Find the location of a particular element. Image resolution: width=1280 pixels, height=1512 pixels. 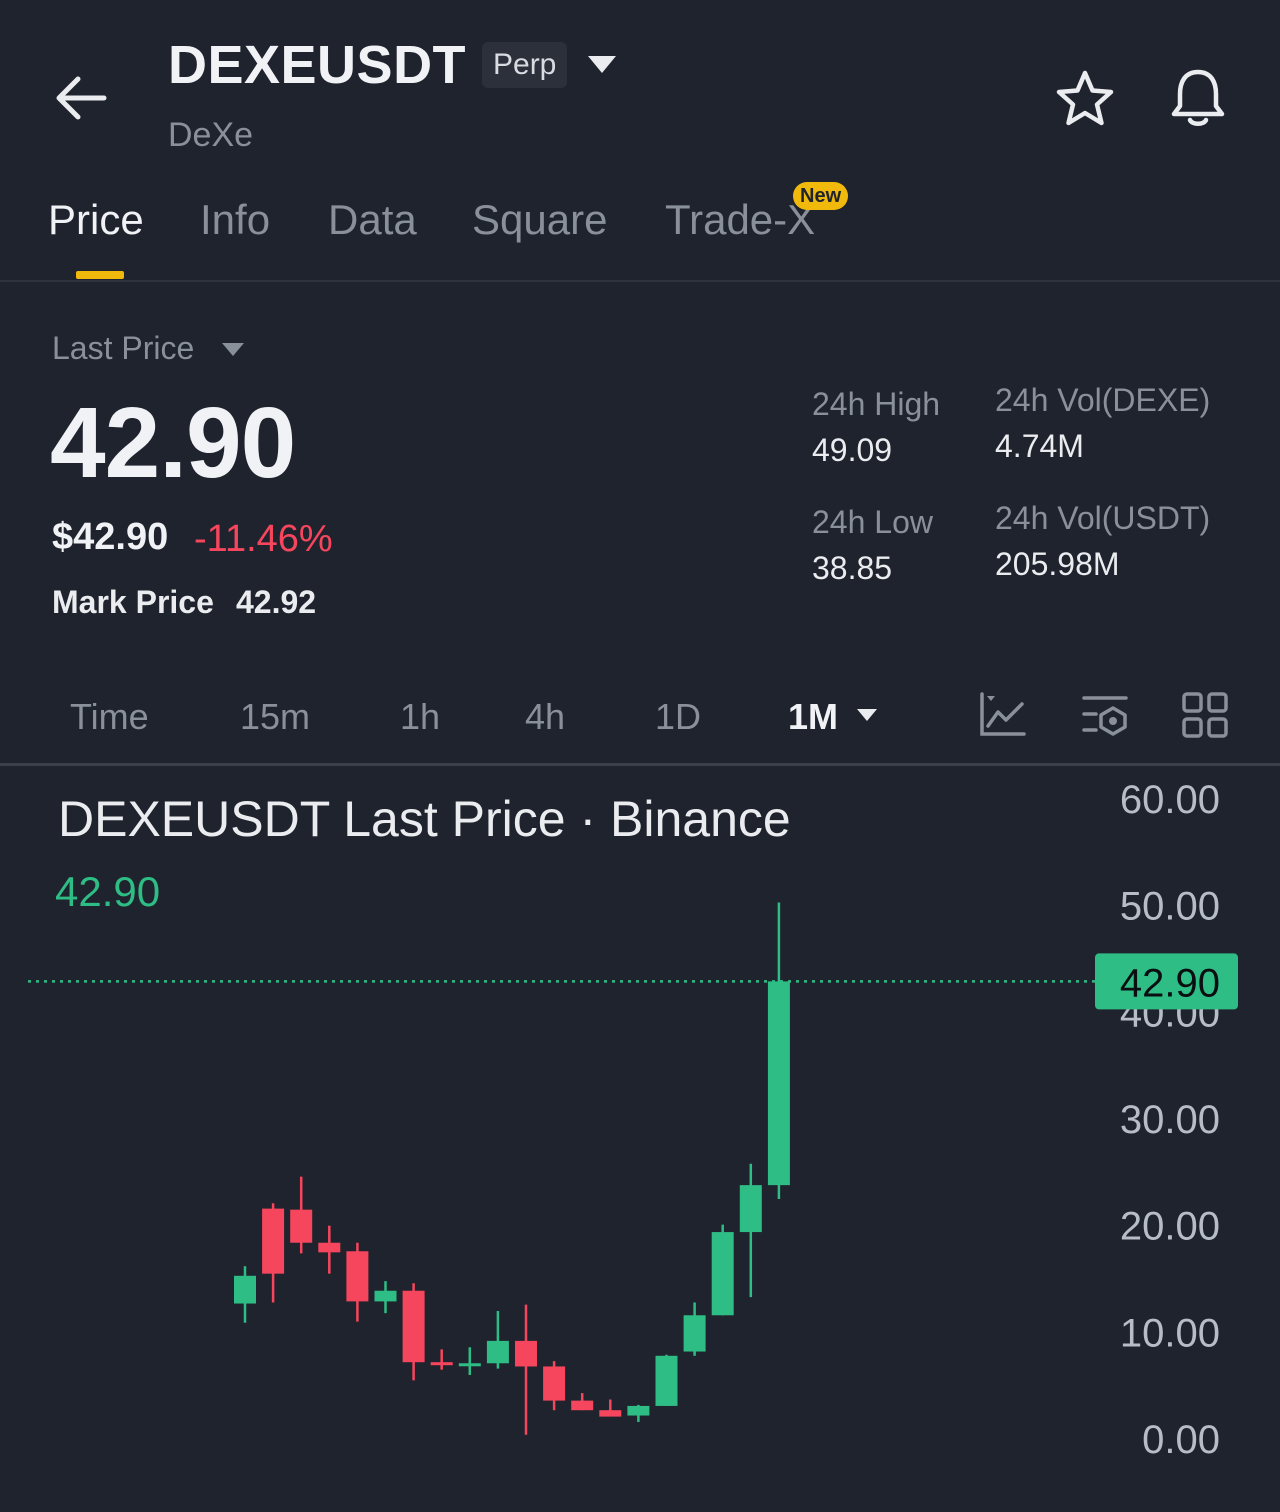

vol-dexe-value: 4.74M is located at coordinates (1039, 446).